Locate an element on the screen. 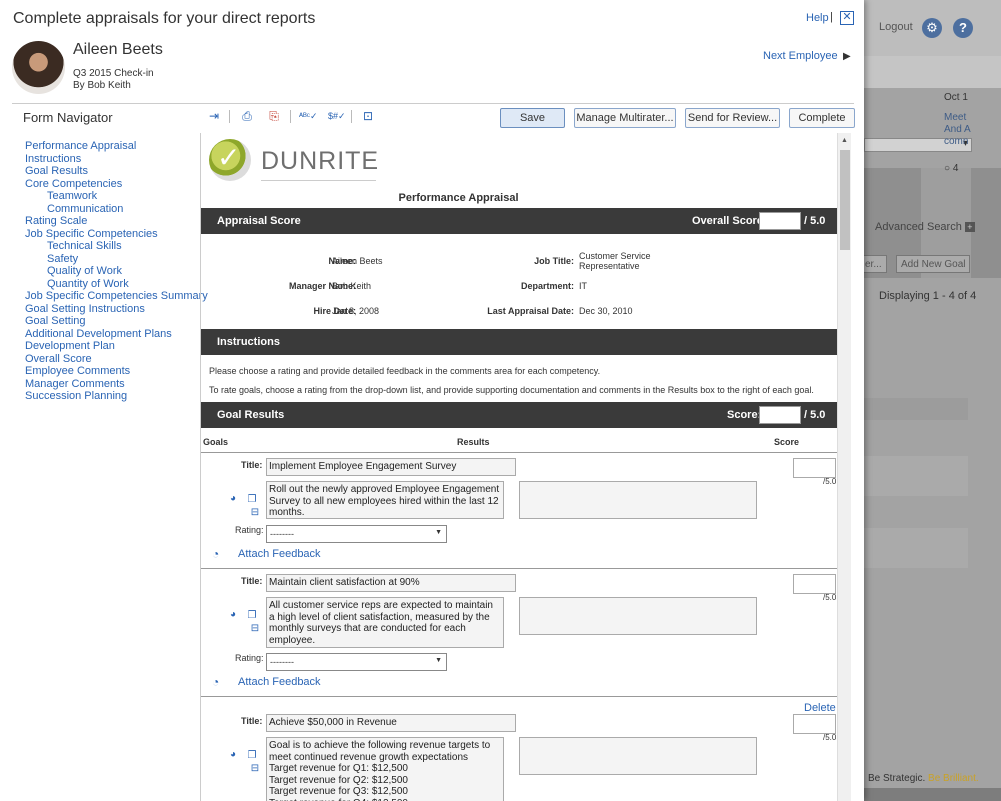 The height and width of the screenshot is (801, 1001). background-meet-link: Meet And A comn is located at coordinates (957, 130).